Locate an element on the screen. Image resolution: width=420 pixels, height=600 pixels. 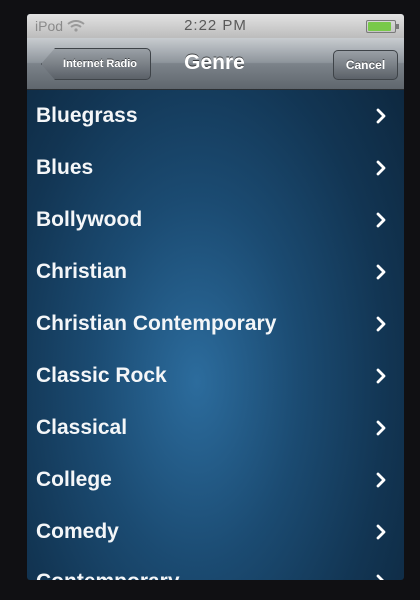
battery-icon is located at coordinates (382, 26).